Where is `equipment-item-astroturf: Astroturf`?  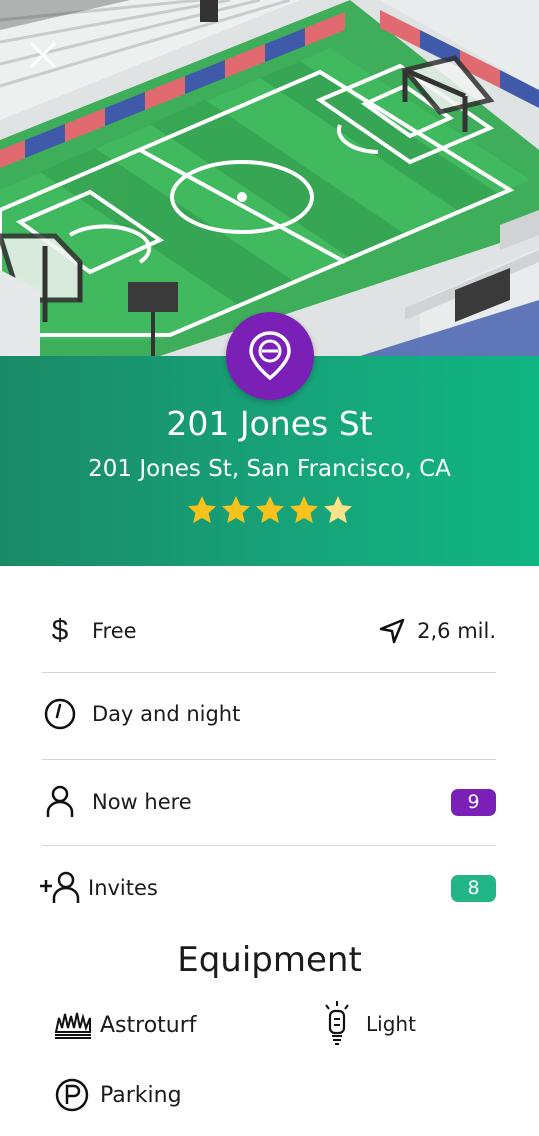 equipment-item-astroturf: Astroturf is located at coordinates (125, 1025).